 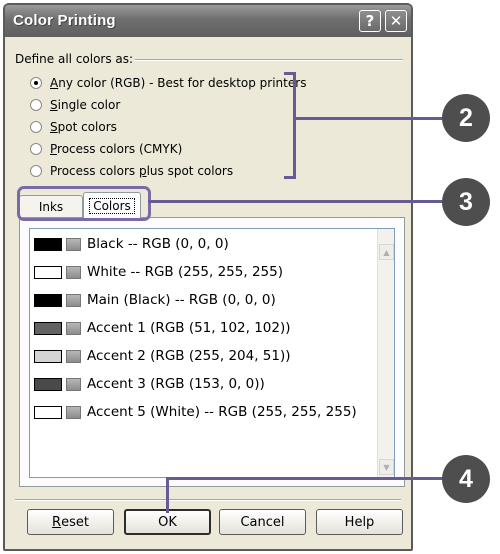 What do you see at coordinates (83, 127) in the screenshot?
I see `radio-label: Spot colors` at bounding box center [83, 127].